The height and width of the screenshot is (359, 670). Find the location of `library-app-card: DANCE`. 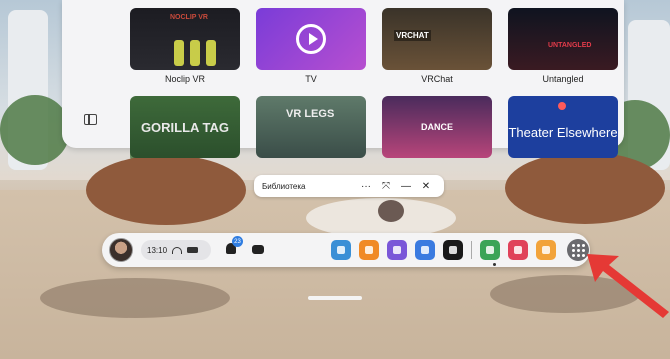

library-app-card: DANCE is located at coordinates (437, 135).